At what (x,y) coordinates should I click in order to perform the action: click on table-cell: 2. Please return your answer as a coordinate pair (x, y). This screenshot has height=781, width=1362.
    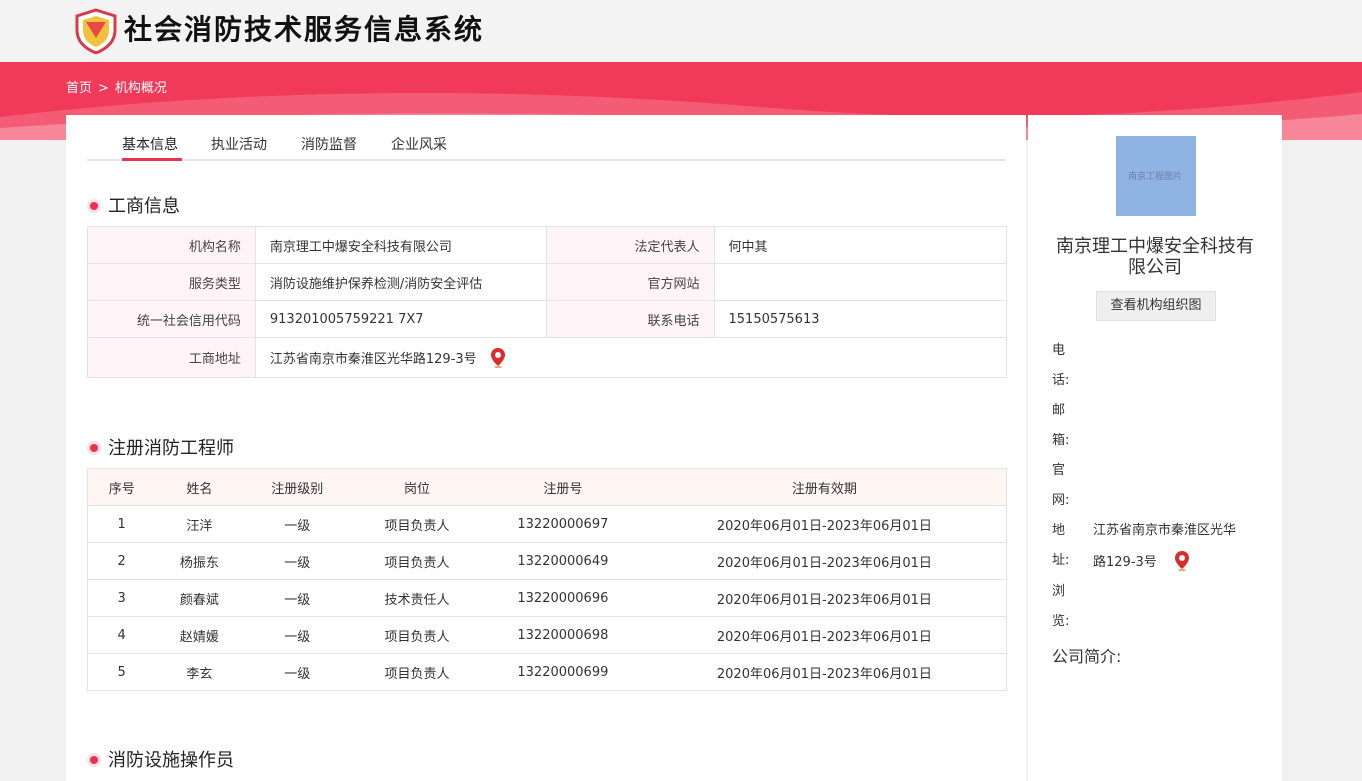
    Looking at the image, I should click on (121, 561).